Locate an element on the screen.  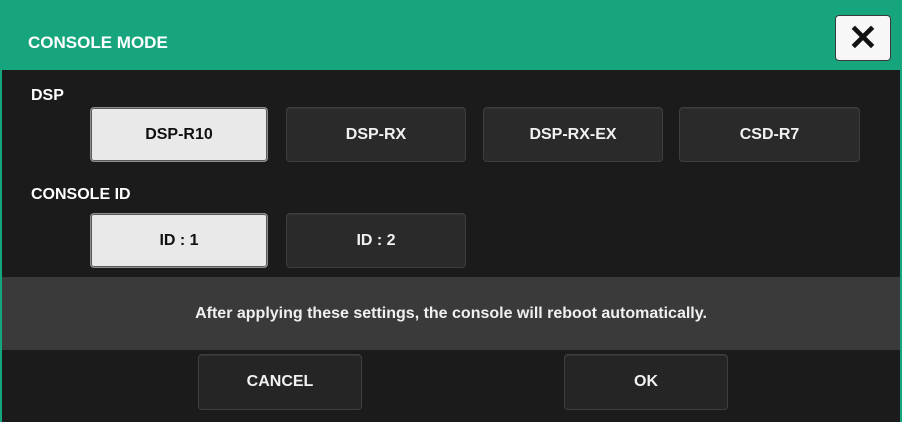
close-icon: ✕ is located at coordinates (863, 37).